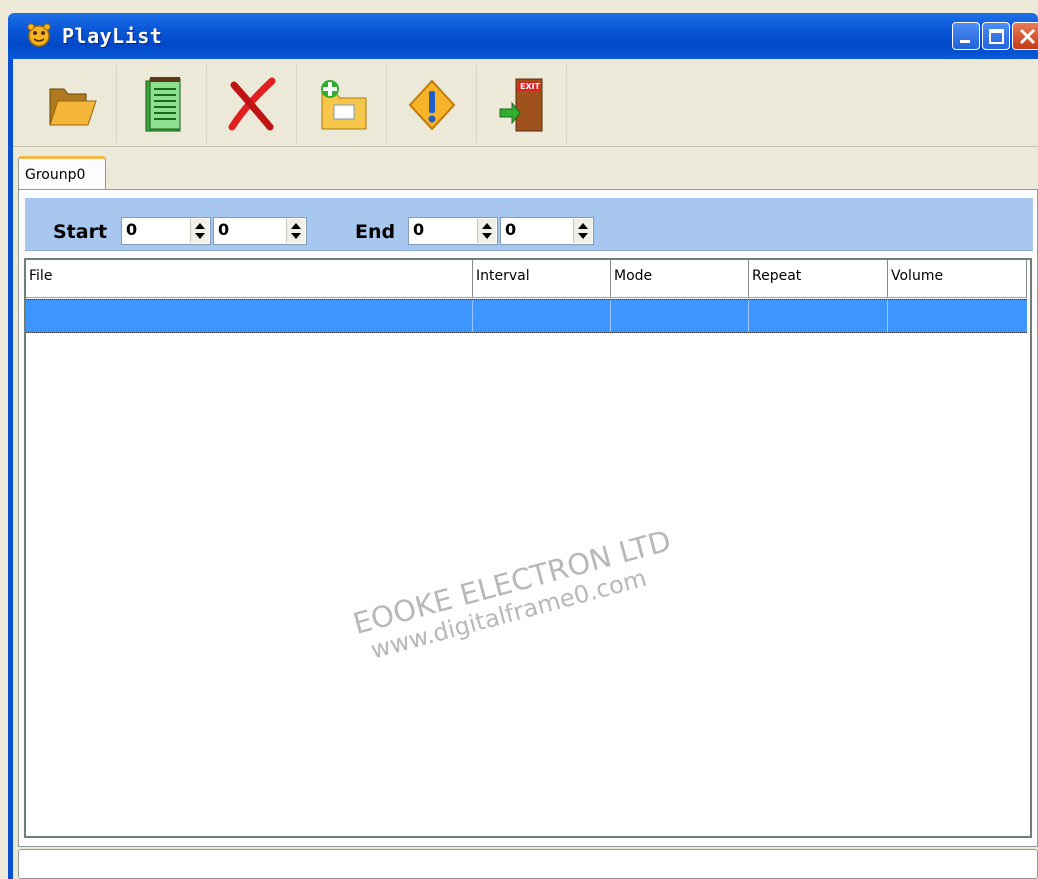 The width and height of the screenshot is (1038, 879). I want to click on status-bar, so click(528, 864).